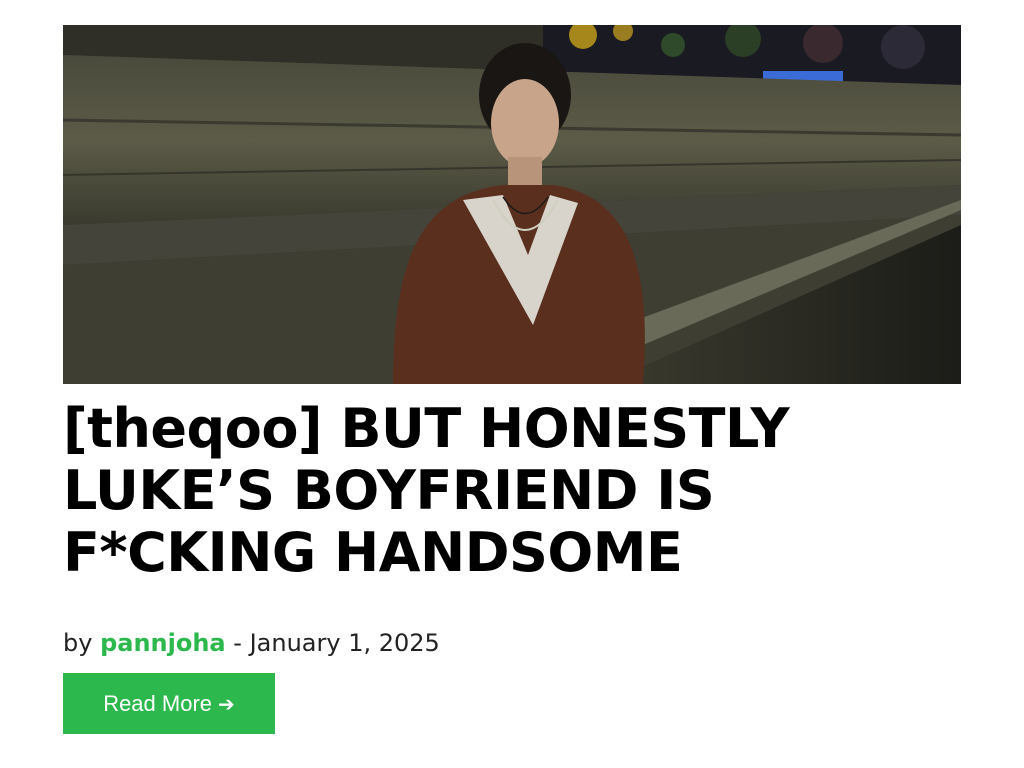 This screenshot has height=768, width=1024. What do you see at coordinates (78, 643) in the screenshot?
I see `by-label: by` at bounding box center [78, 643].